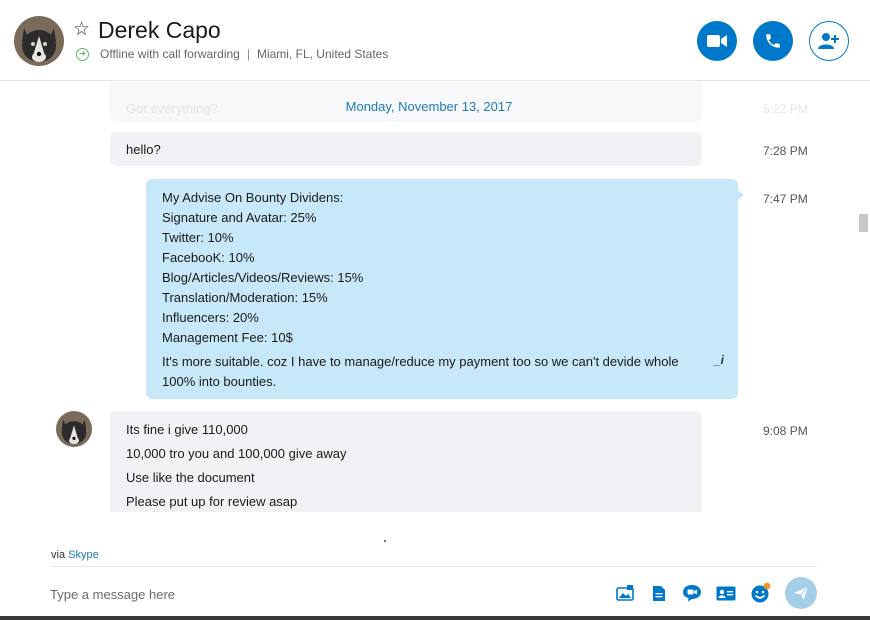 This screenshot has height=620, width=870. Describe the element at coordinates (58, 555) in the screenshot. I see `via-prefix: via` at that location.